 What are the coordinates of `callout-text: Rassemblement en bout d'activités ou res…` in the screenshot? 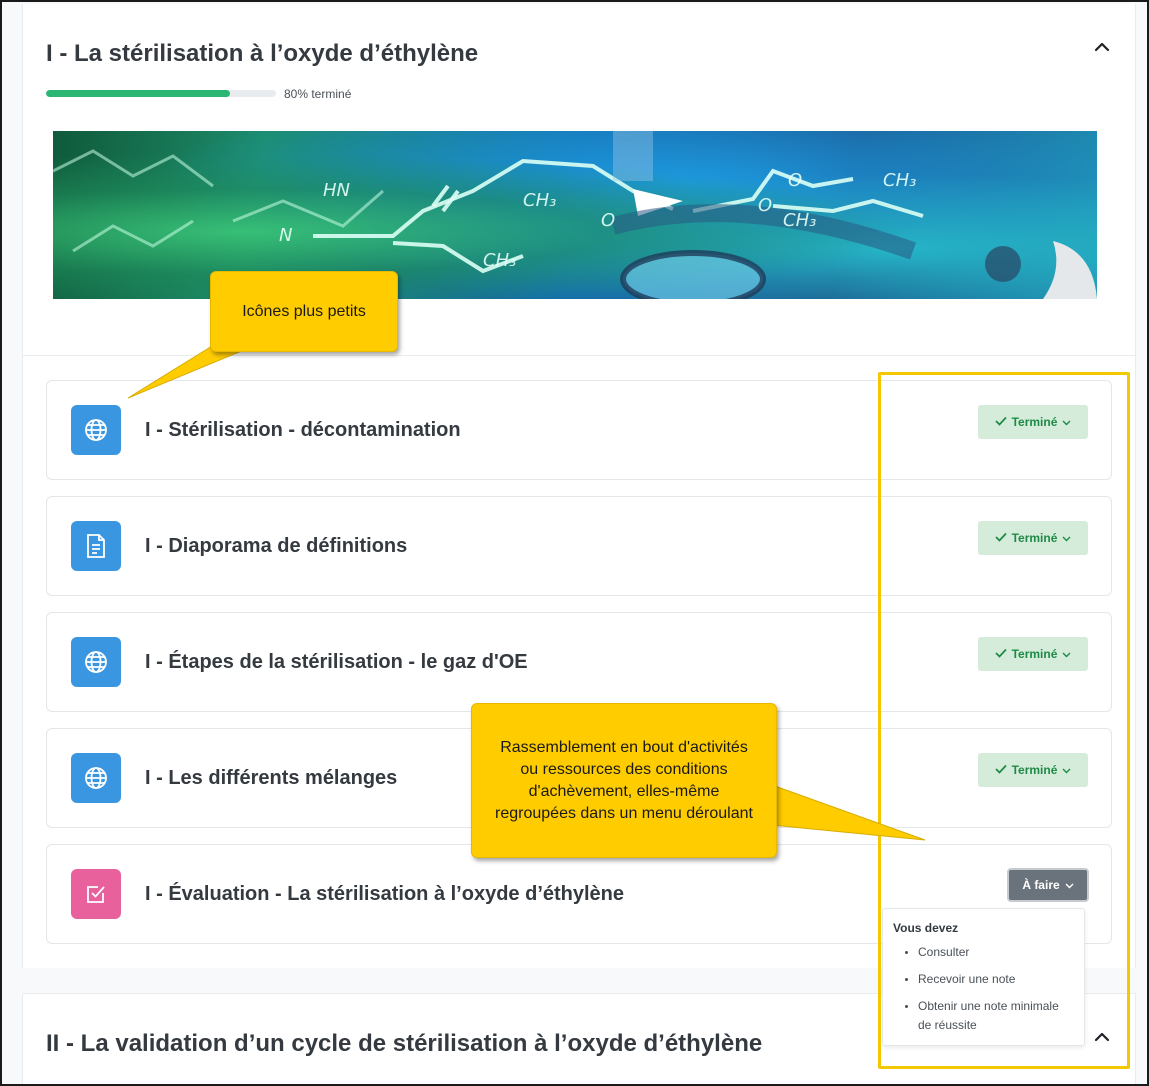 It's located at (624, 780).